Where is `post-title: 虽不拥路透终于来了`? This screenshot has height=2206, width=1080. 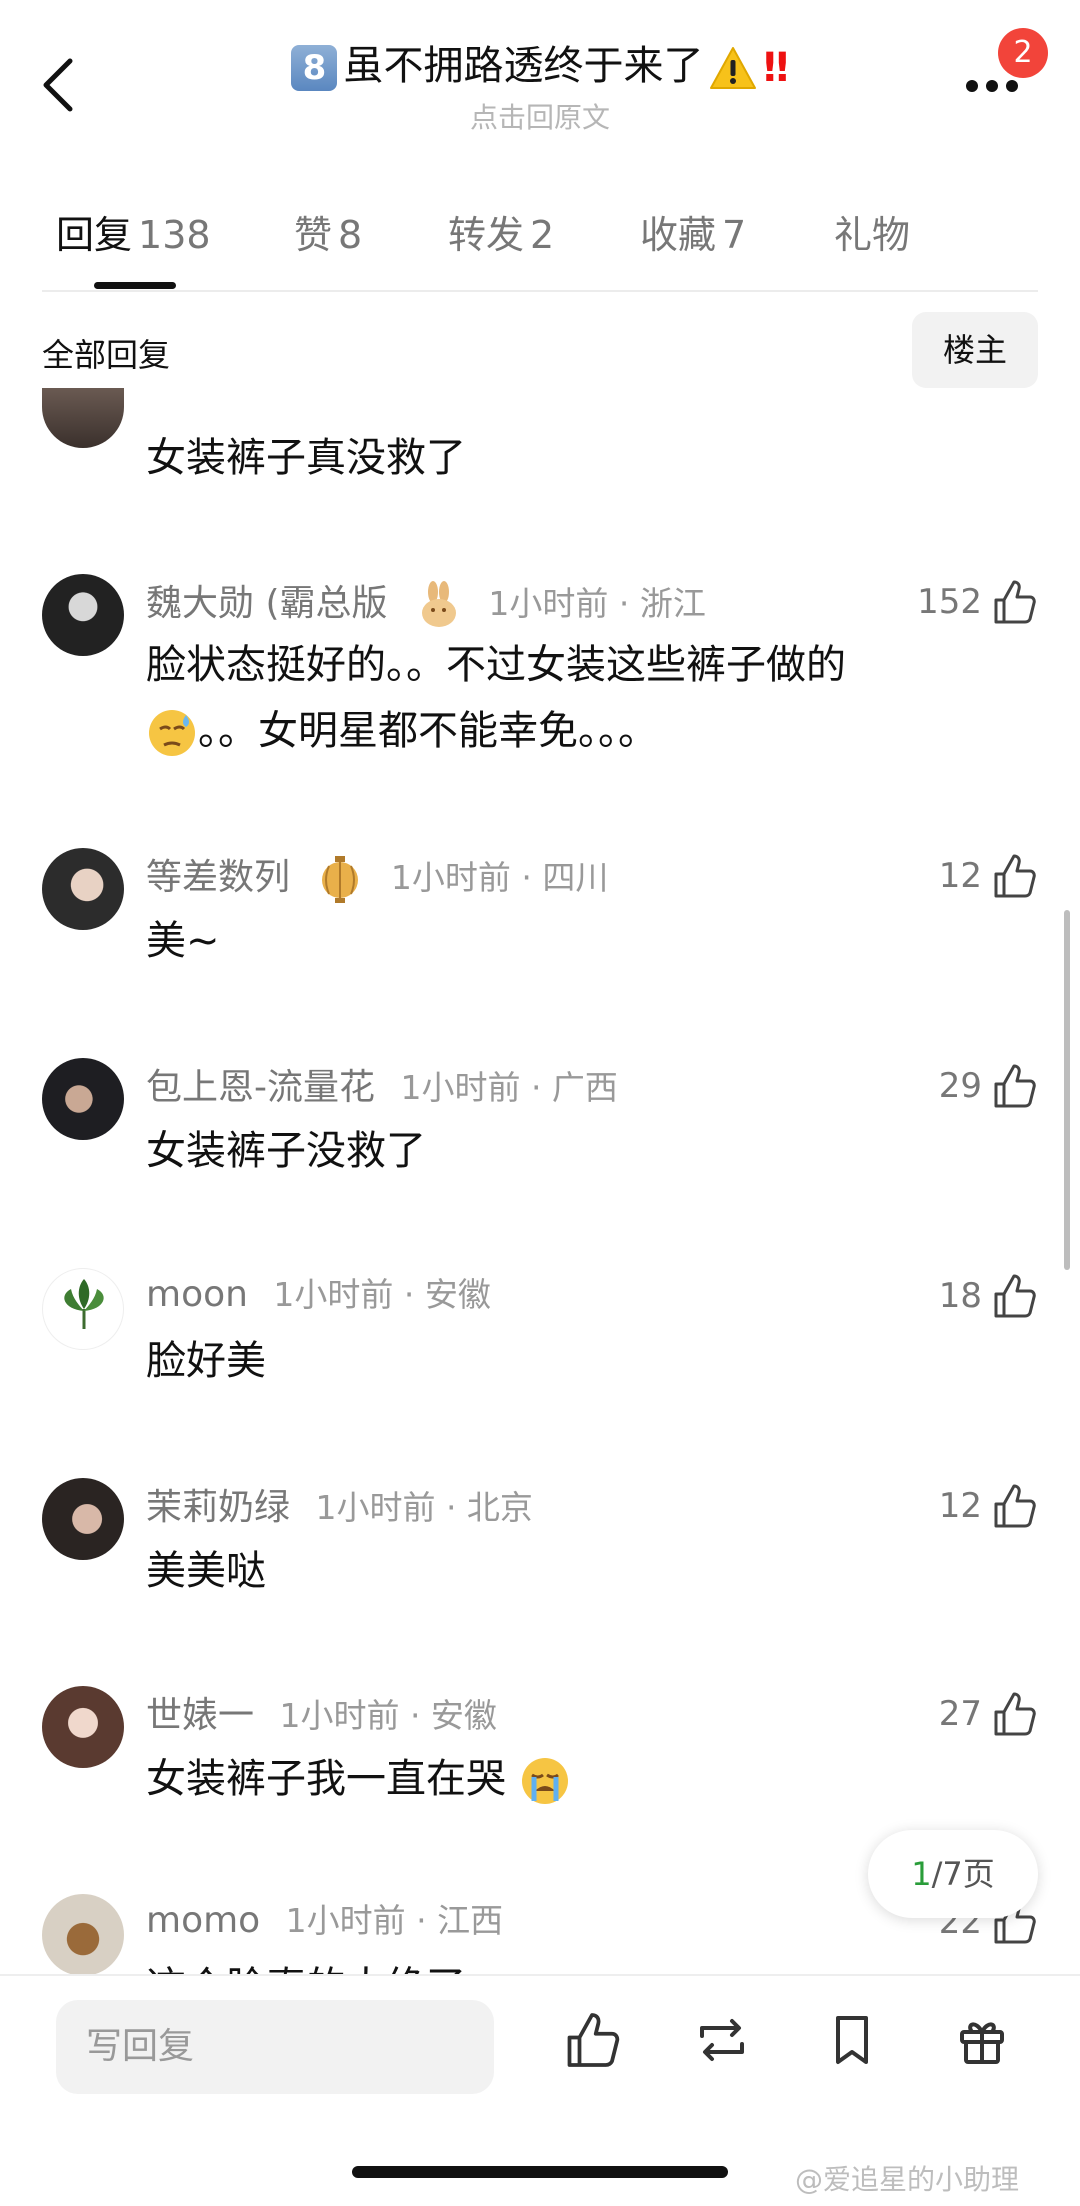 post-title: 虽不拥路透终于来了 is located at coordinates (523, 66).